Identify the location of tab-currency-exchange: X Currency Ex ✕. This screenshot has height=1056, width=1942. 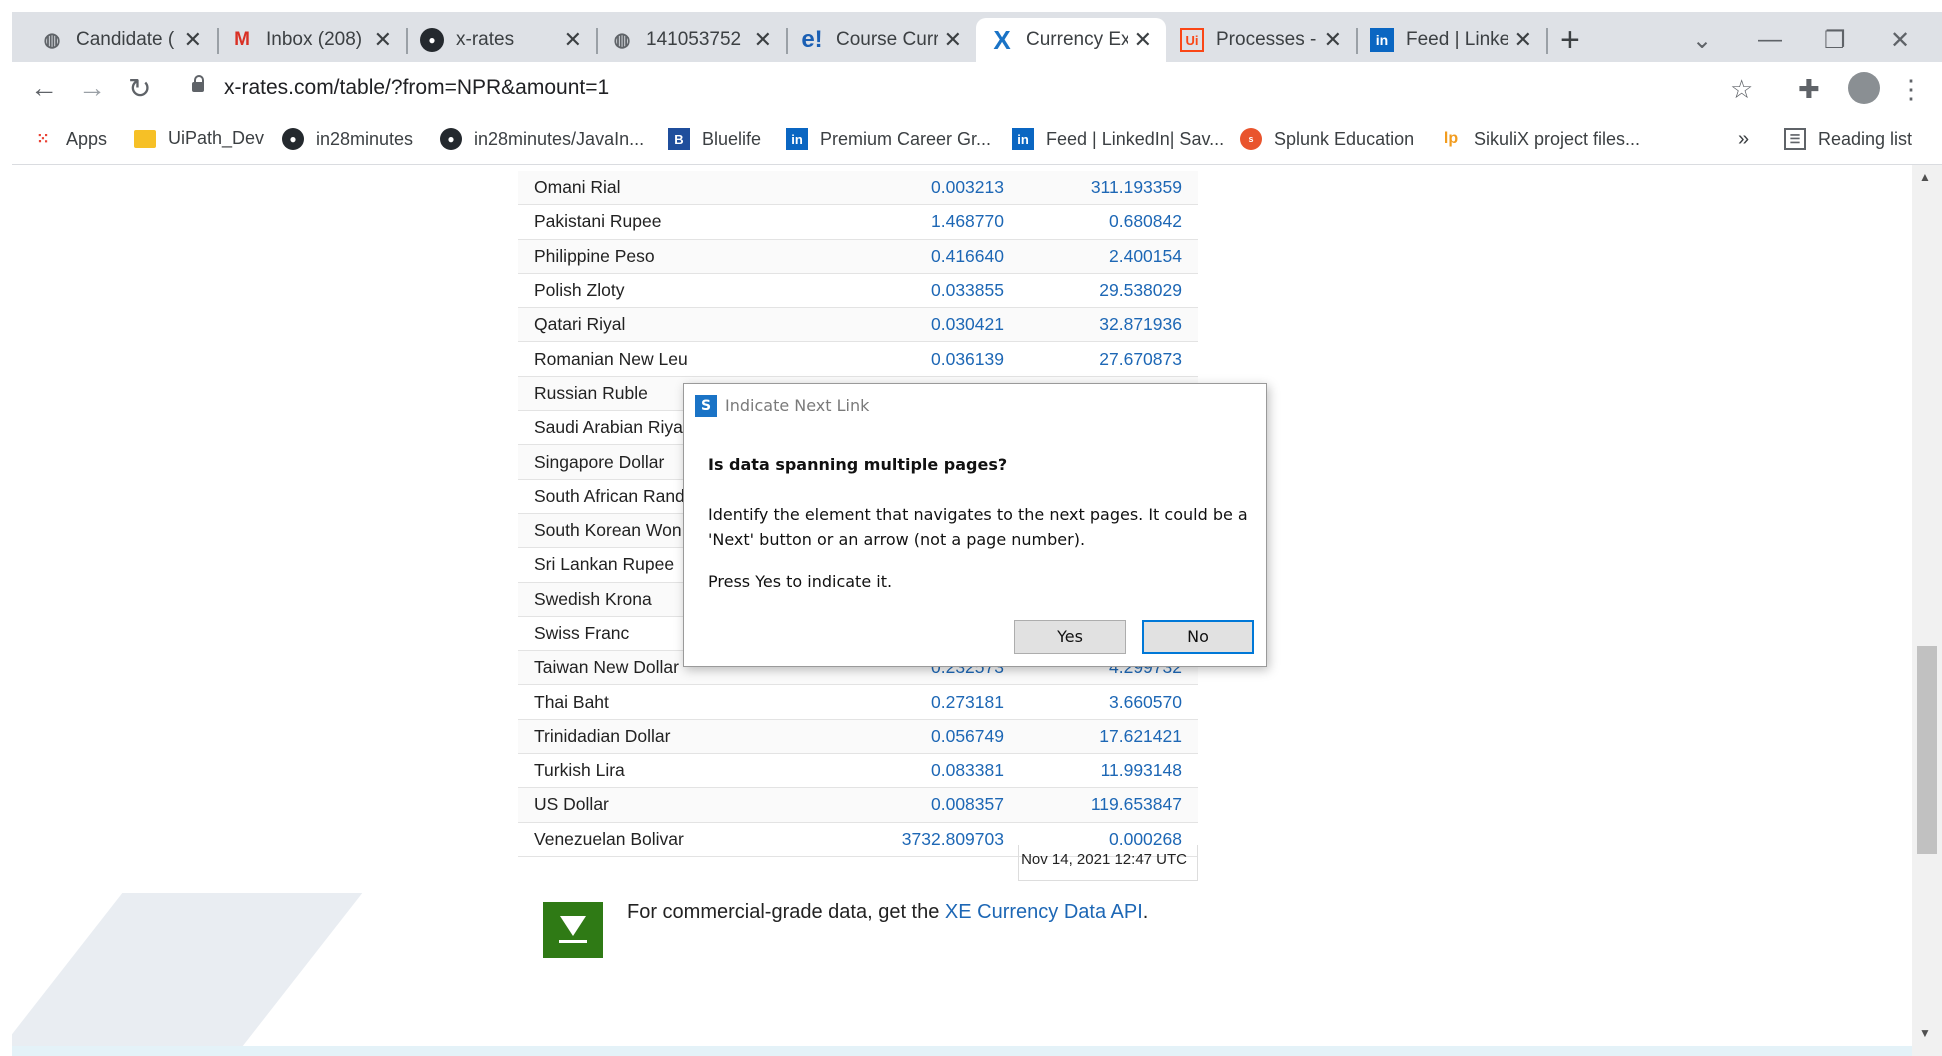
(1071, 40).